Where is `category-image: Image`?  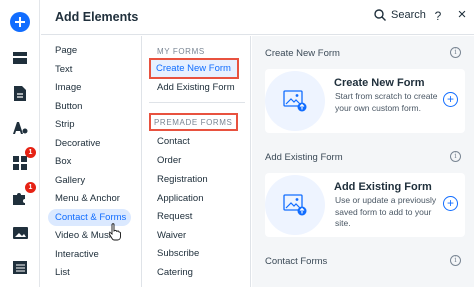 category-image: Image is located at coordinates (92, 87).